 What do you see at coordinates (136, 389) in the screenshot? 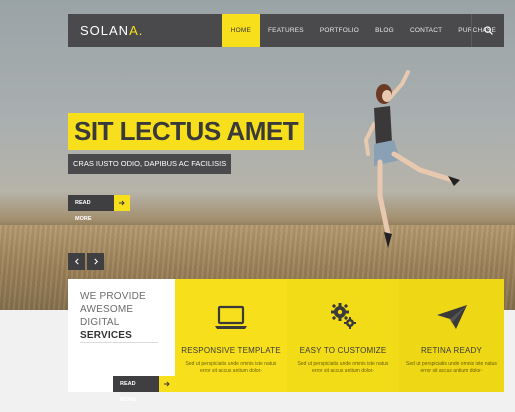
I see `services-read-more-label: READ MORE` at bounding box center [136, 389].